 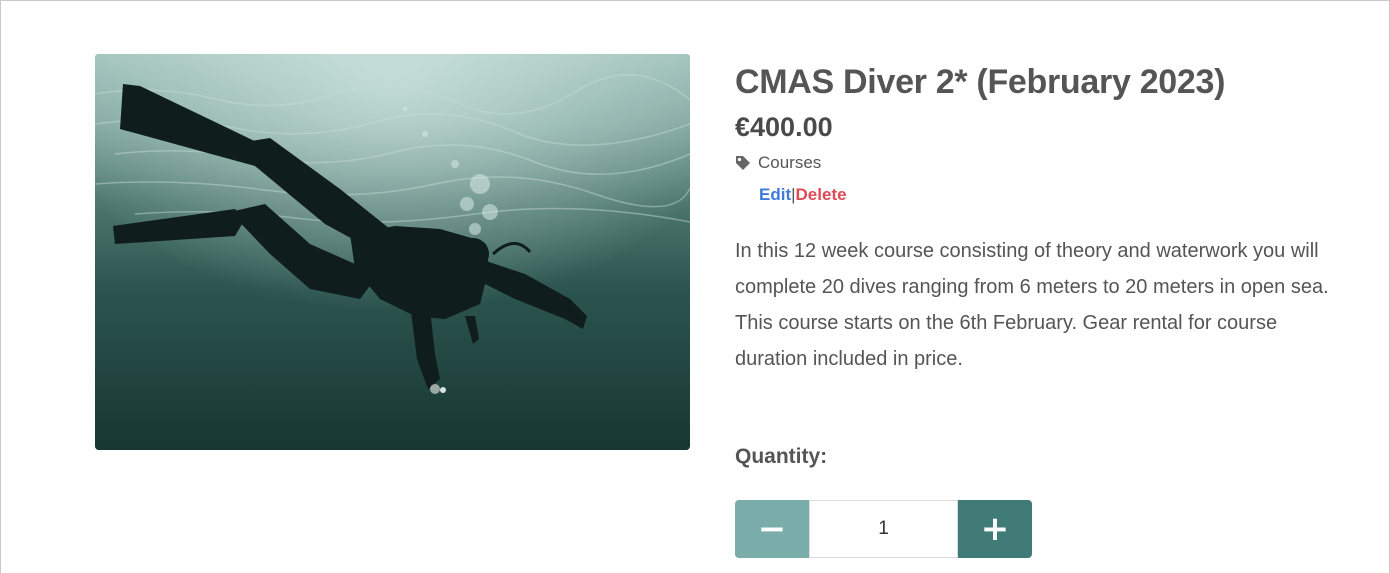 I want to click on quantity-input, so click(x=883, y=529).